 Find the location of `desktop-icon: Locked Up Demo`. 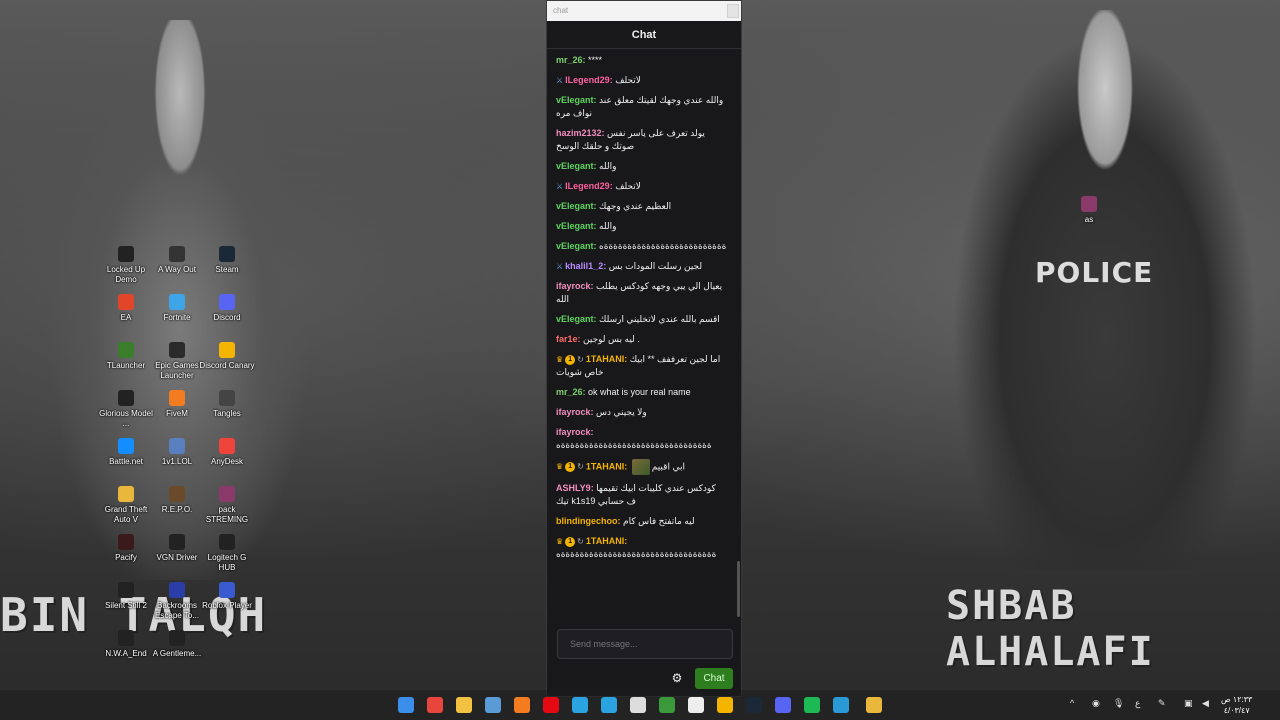

desktop-icon: Locked Up Demo is located at coordinates (126, 265).